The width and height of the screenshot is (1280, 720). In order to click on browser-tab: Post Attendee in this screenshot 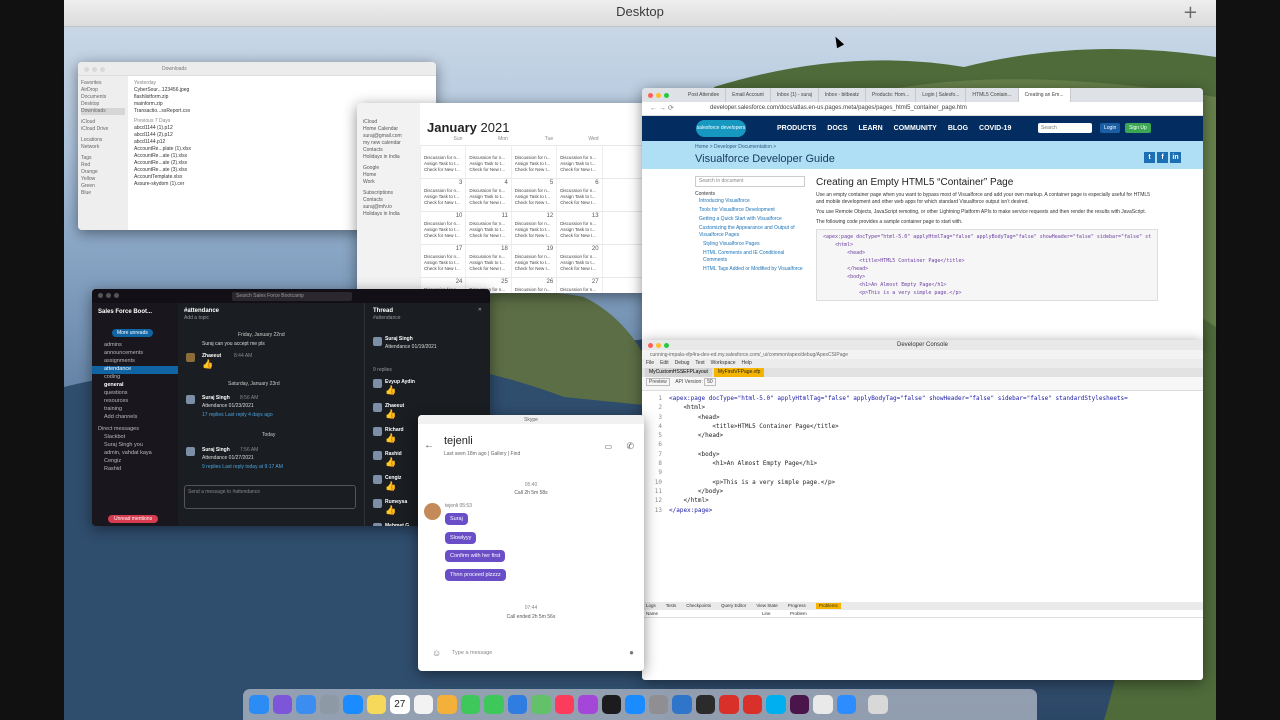, I will do `click(704, 95)`.